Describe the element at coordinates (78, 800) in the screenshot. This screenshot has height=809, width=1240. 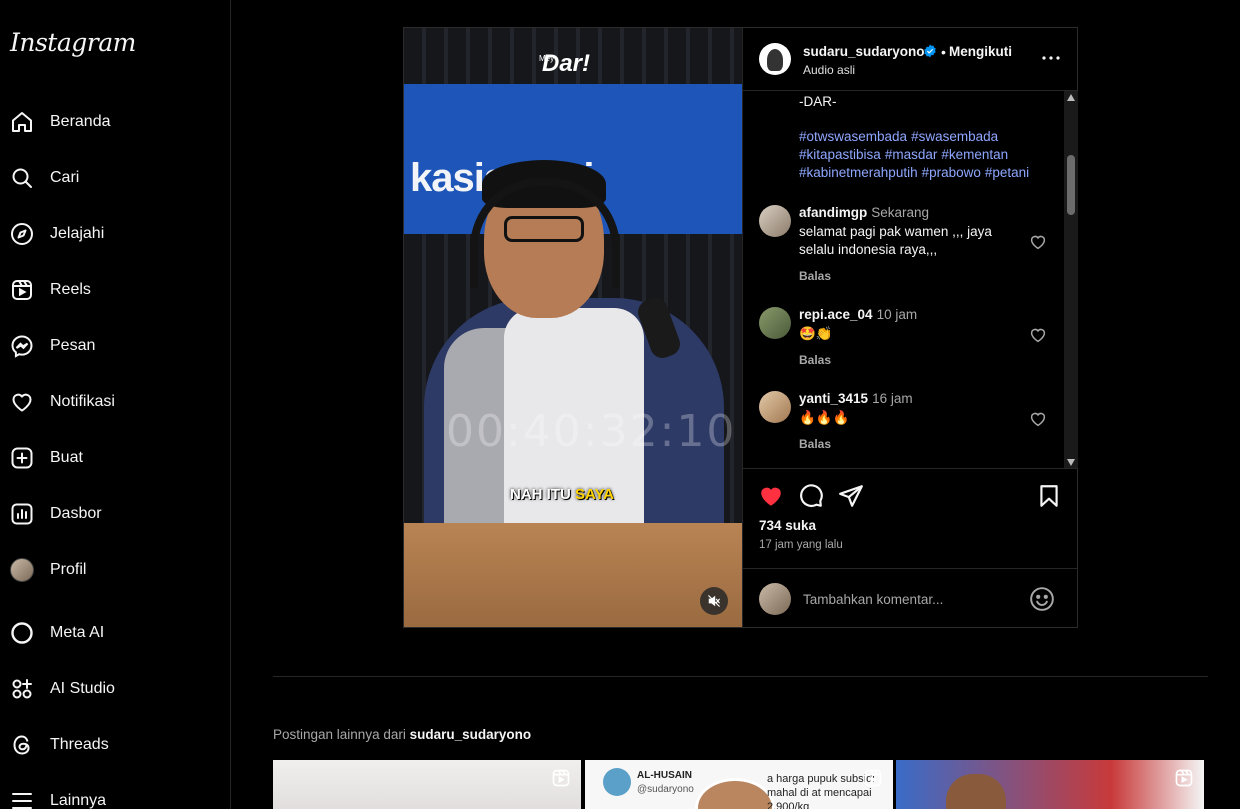
I see `nav-label: Lainnya` at that location.